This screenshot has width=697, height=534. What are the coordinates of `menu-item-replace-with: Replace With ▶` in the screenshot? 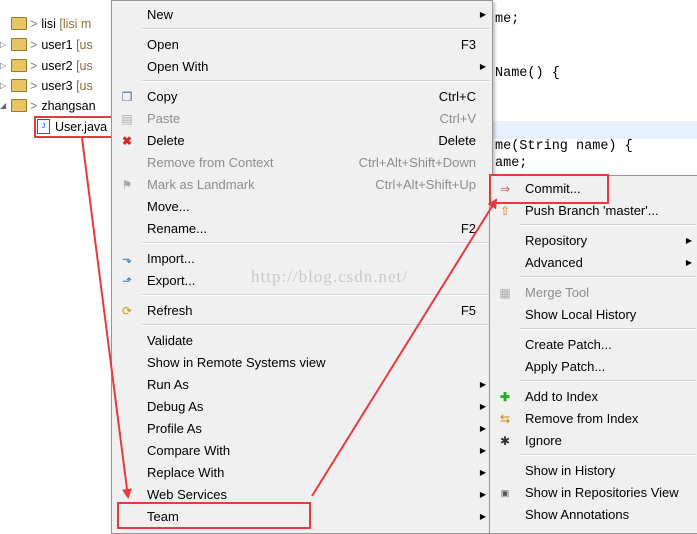 It's located at (302, 473).